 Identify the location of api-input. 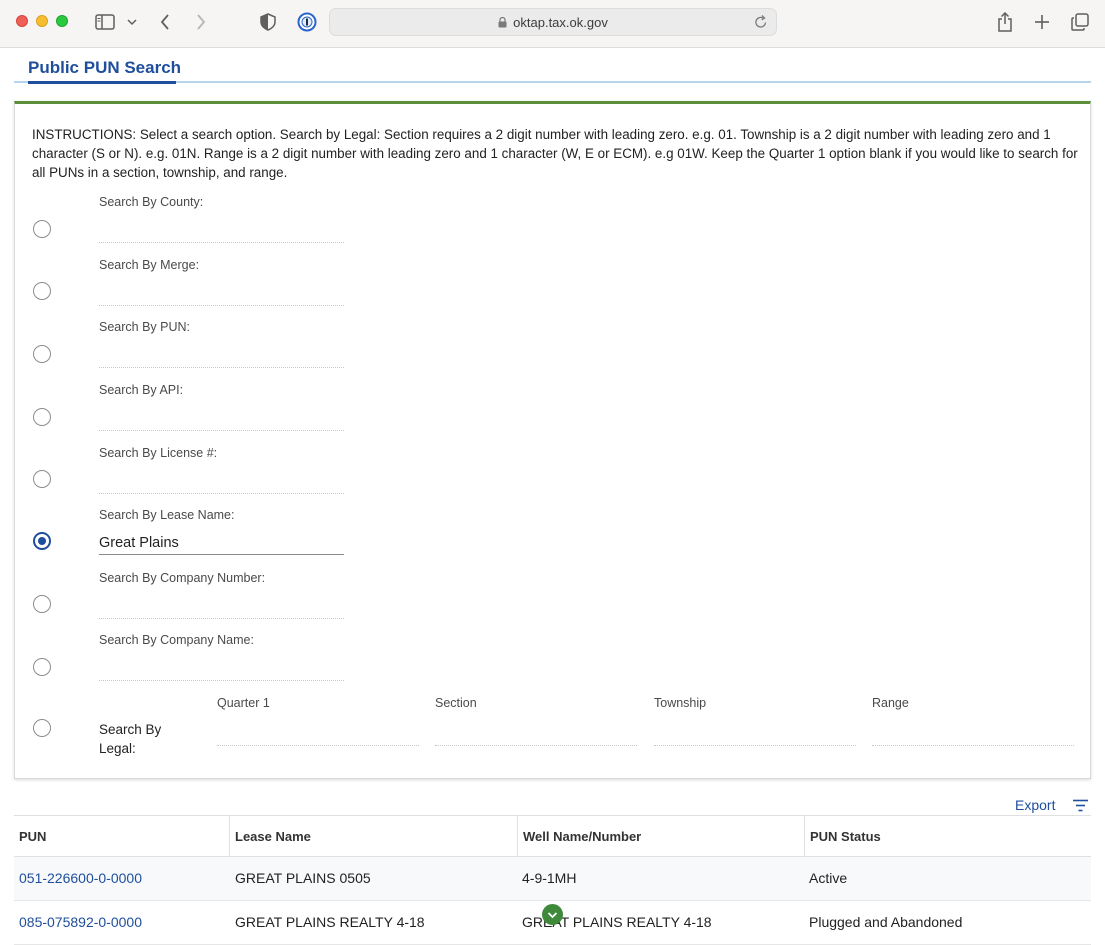
(221, 419).